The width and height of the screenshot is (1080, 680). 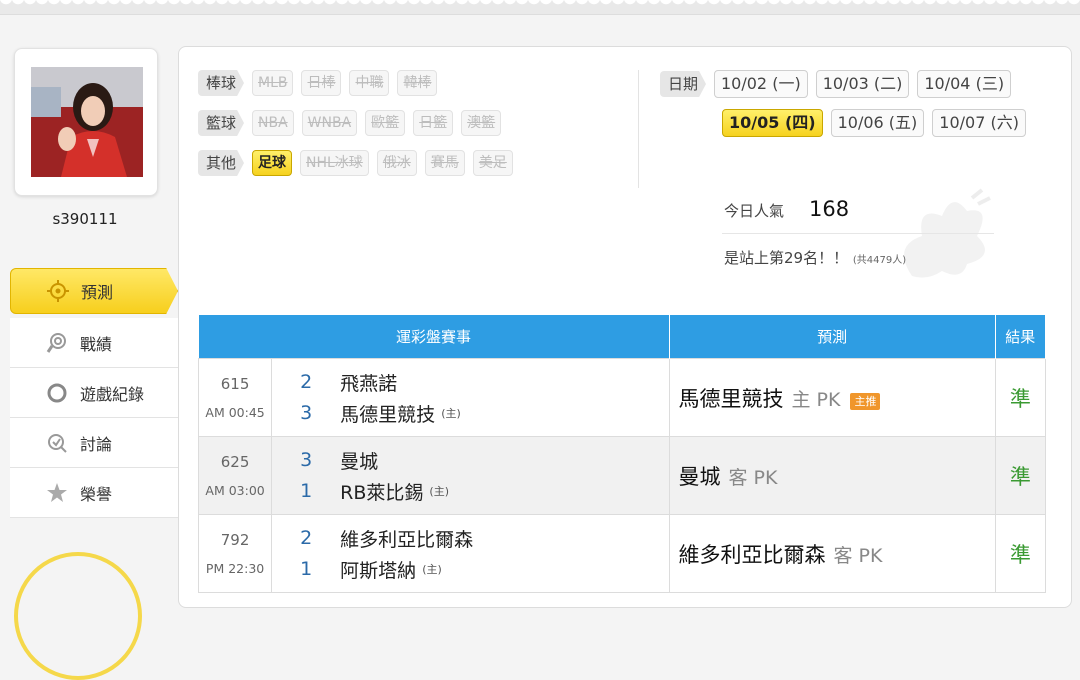 I want to click on popularity-value: 168, so click(x=829, y=209).